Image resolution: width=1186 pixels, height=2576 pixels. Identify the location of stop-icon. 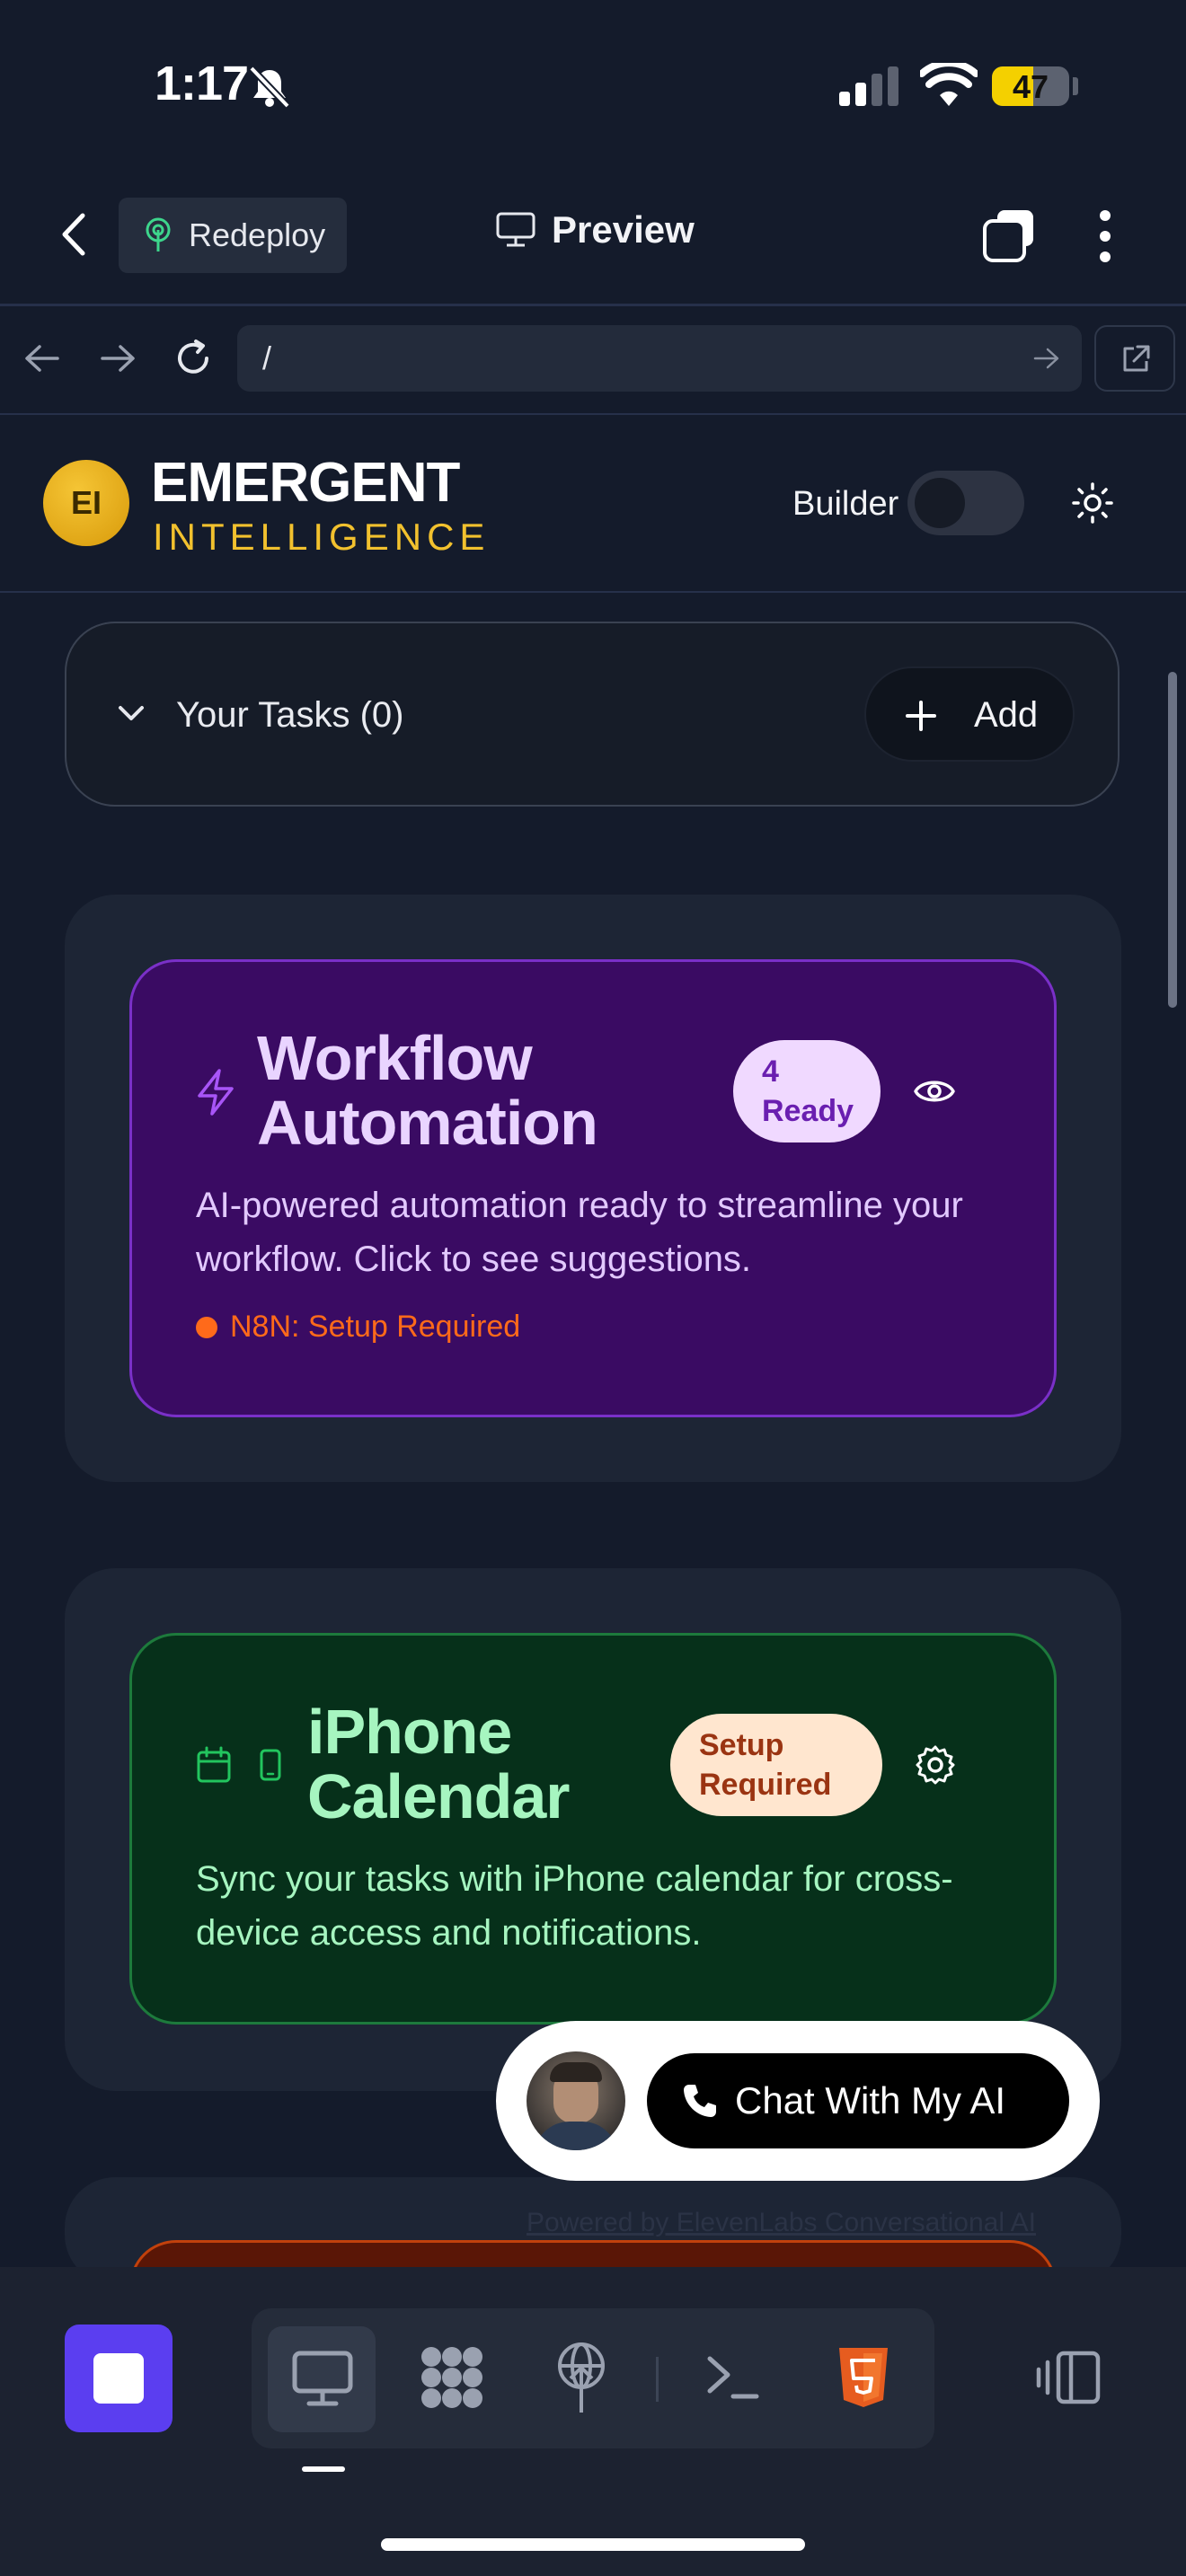
(118, 2378).